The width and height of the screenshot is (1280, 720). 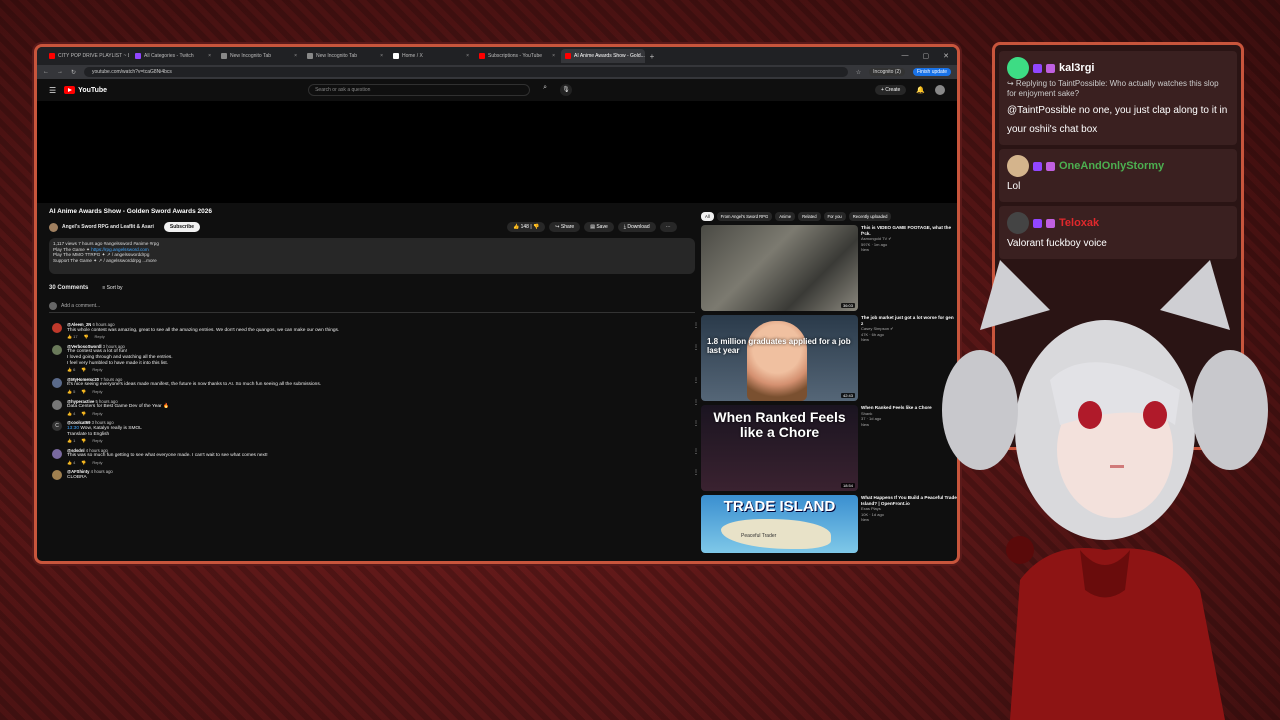 I want to click on more-actions-button: ⋯, so click(x=668, y=227).